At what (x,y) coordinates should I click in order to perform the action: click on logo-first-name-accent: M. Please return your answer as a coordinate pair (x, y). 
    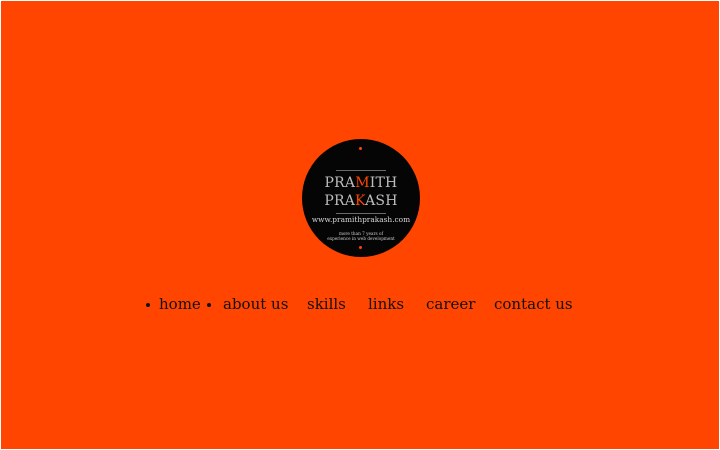
    Looking at the image, I should click on (362, 183).